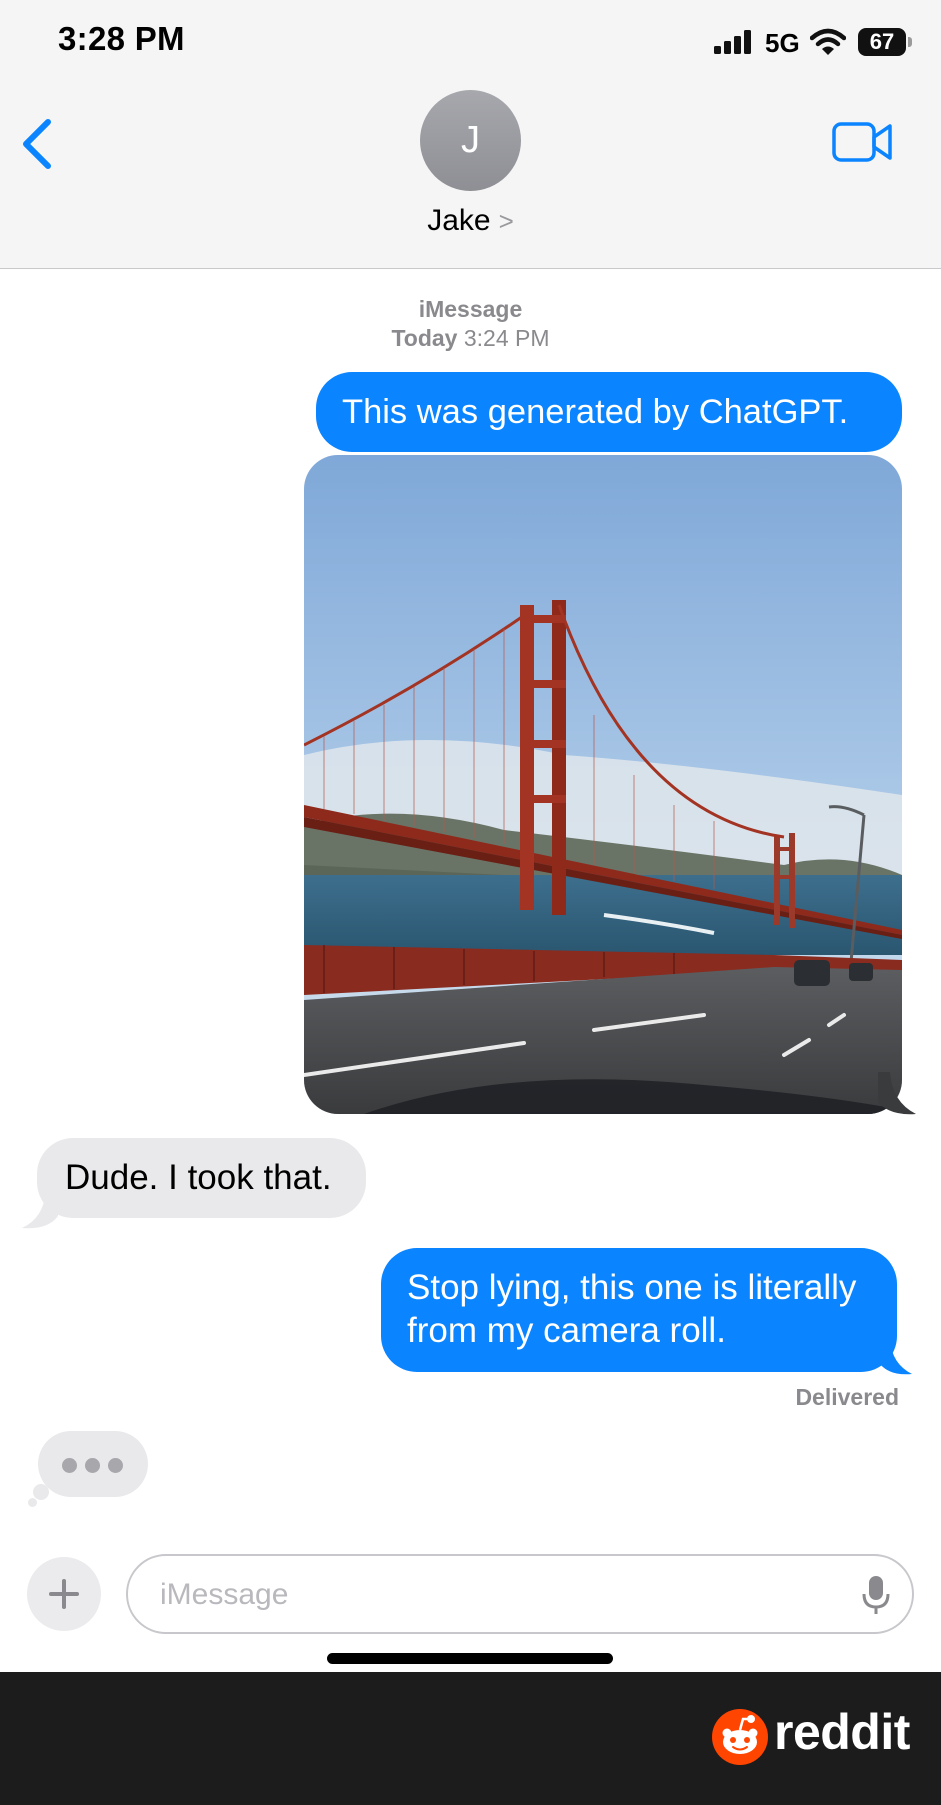  Describe the element at coordinates (847, 1397) in the screenshot. I see `delivery-receipt: Delivered` at that location.